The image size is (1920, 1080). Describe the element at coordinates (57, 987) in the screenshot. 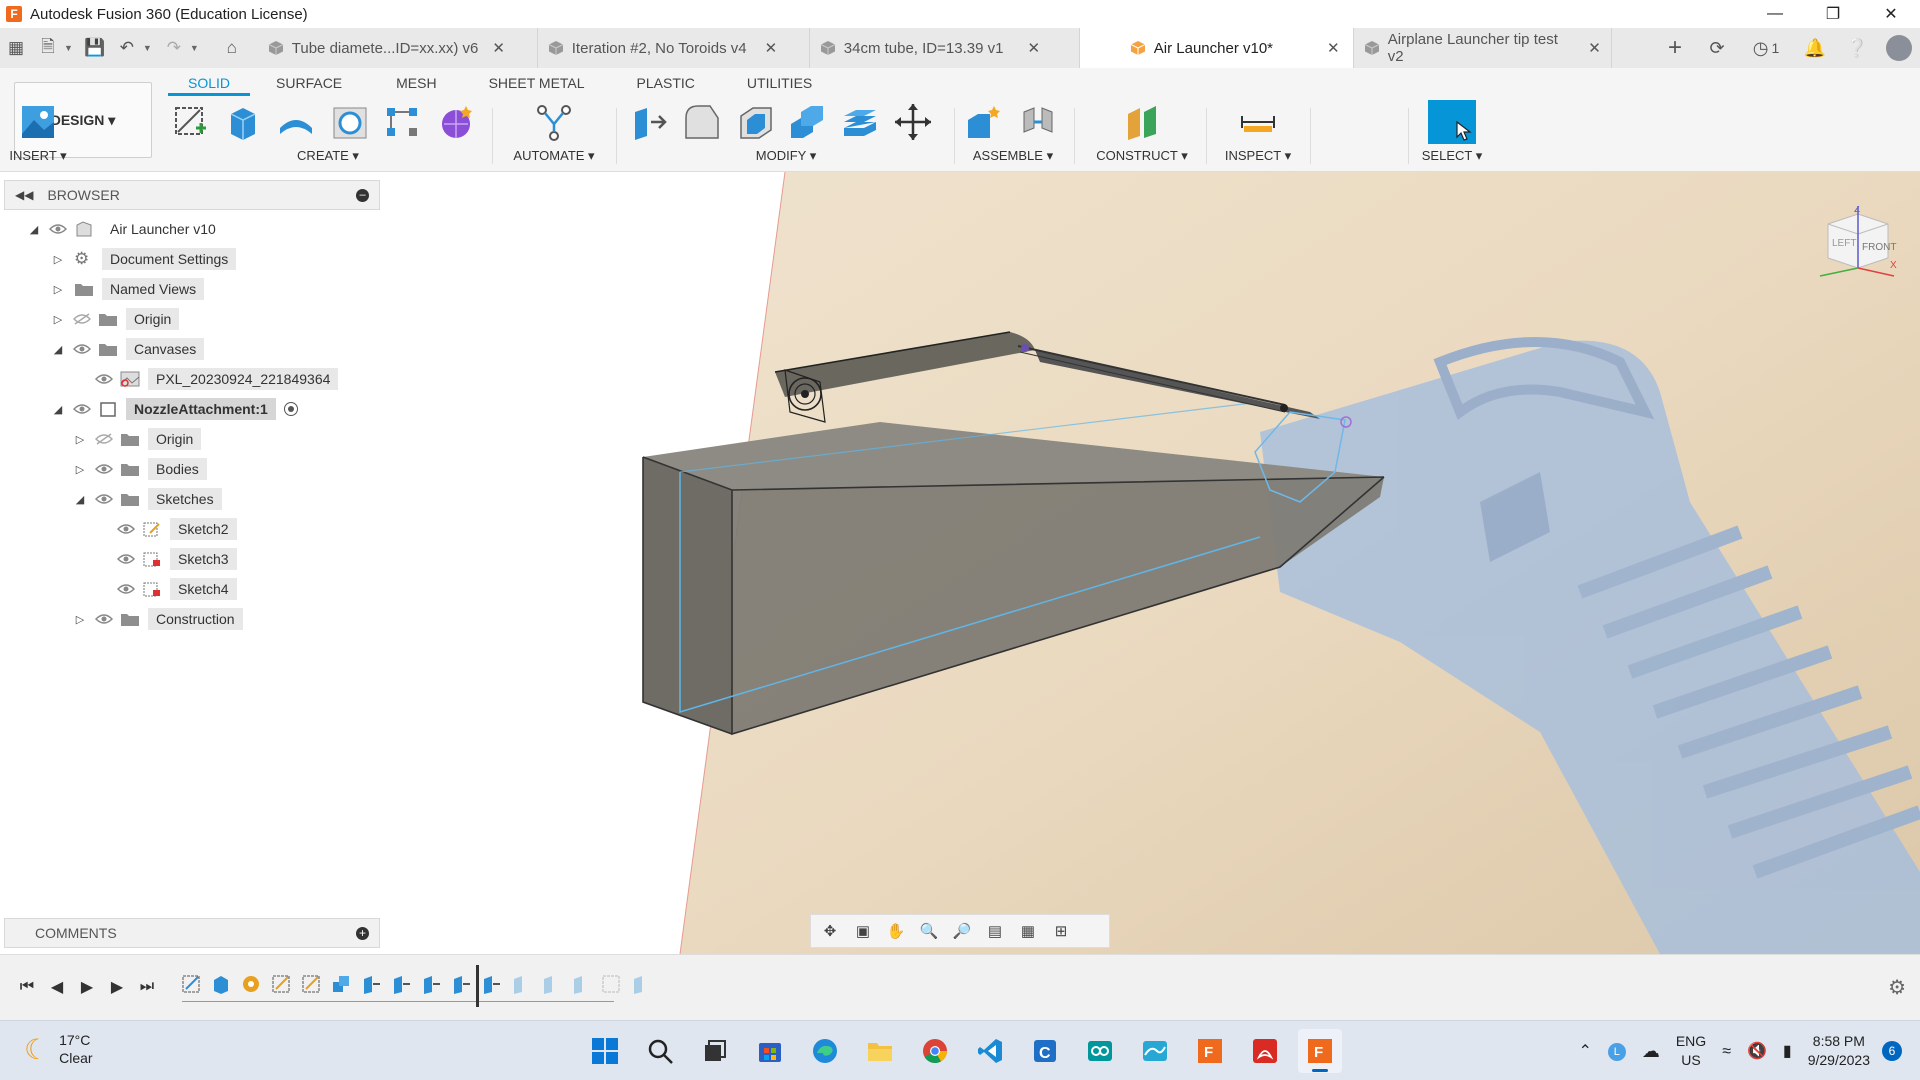

I see `step-back-icon: ◀` at that location.